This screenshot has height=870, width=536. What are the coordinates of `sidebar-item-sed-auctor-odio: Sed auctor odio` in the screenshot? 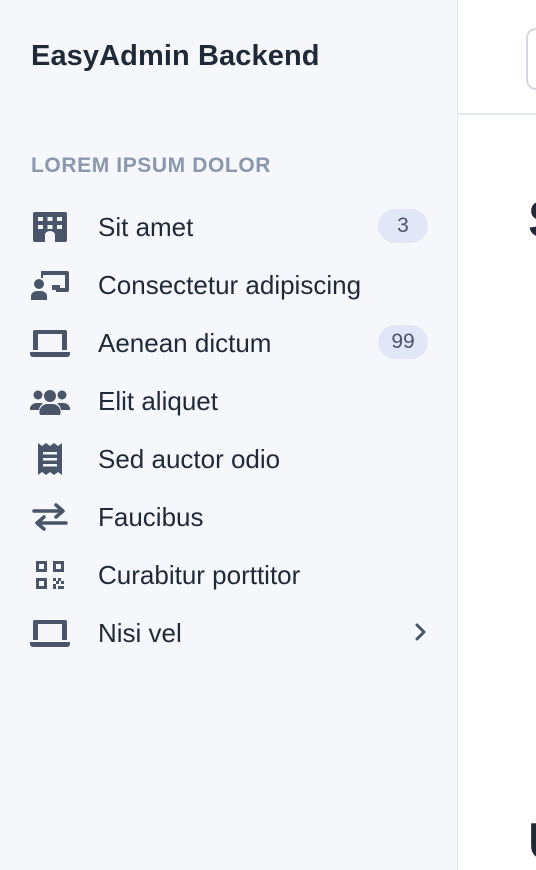 It's located at (228, 458).